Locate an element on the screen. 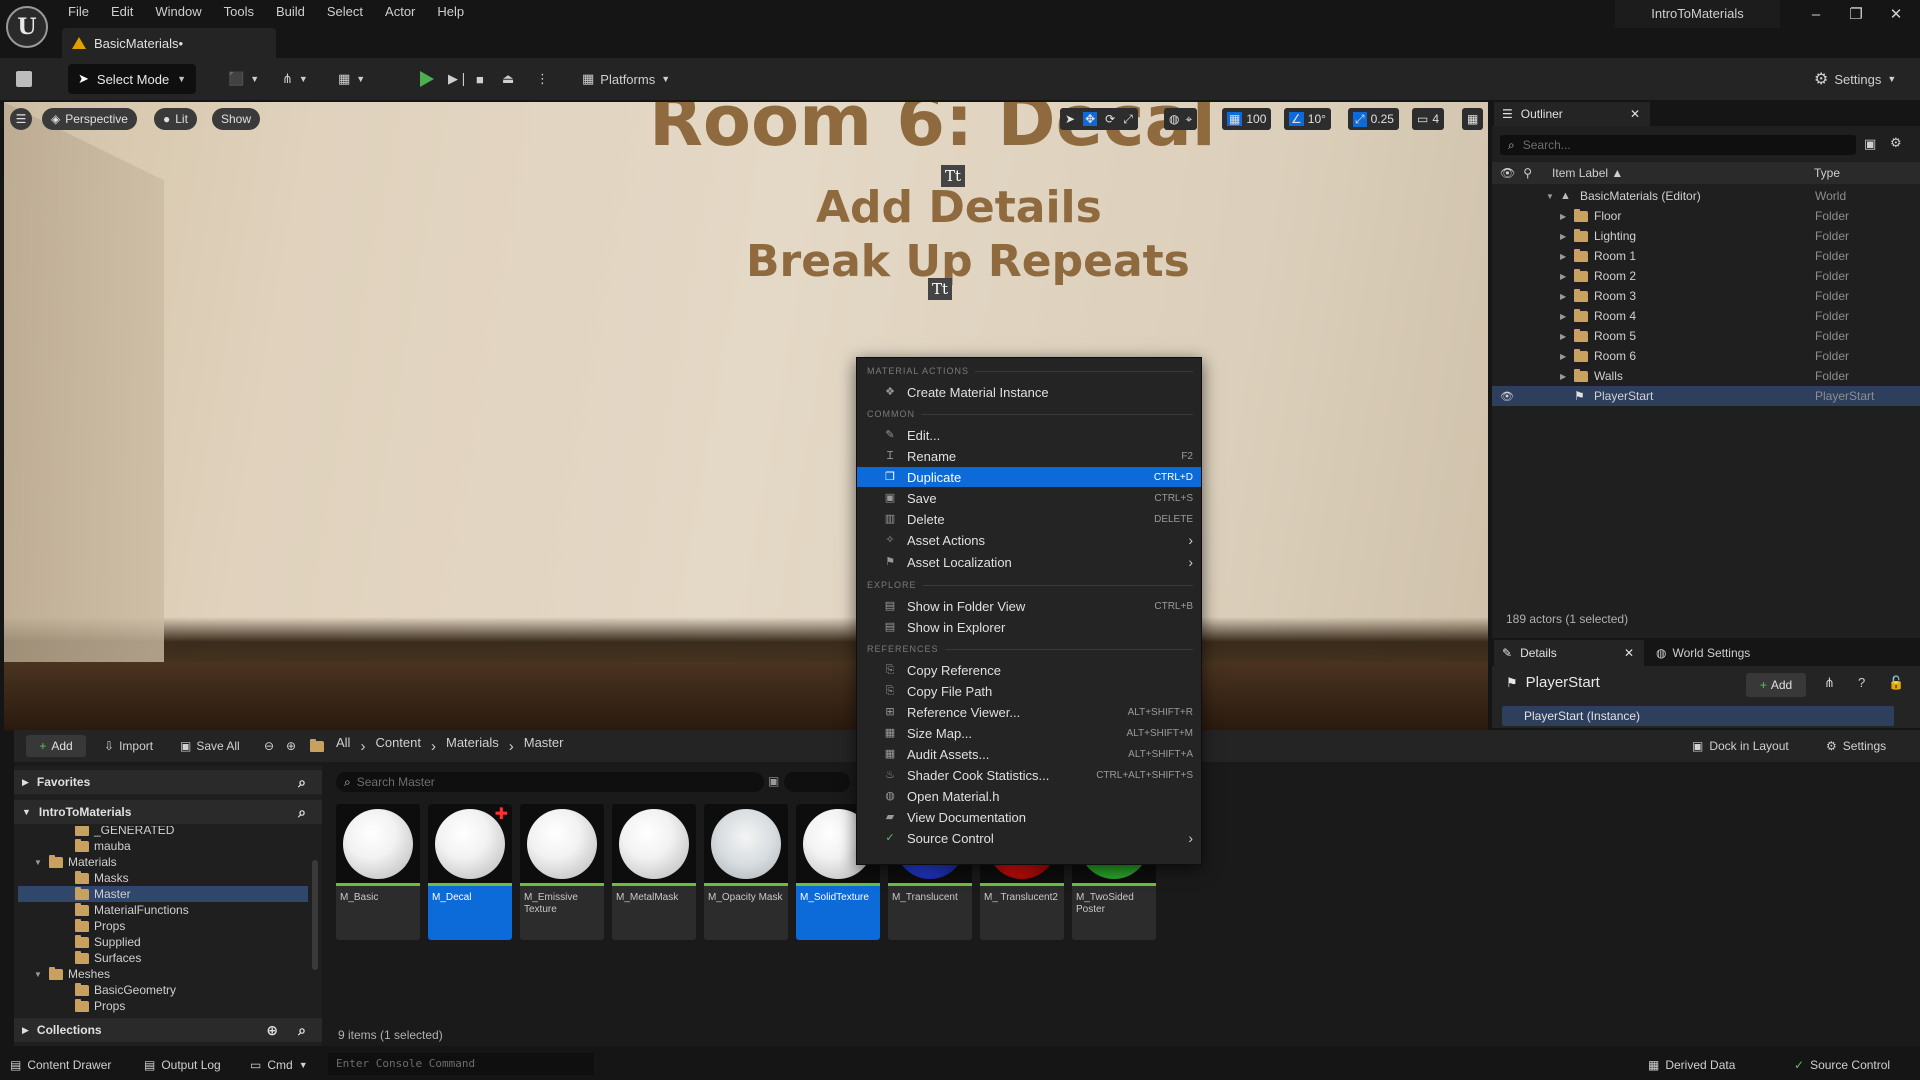 Image resolution: width=1920 pixels, height=1080 pixels. outliner-row: ▶ Room 4 Folder is located at coordinates (1706, 316).